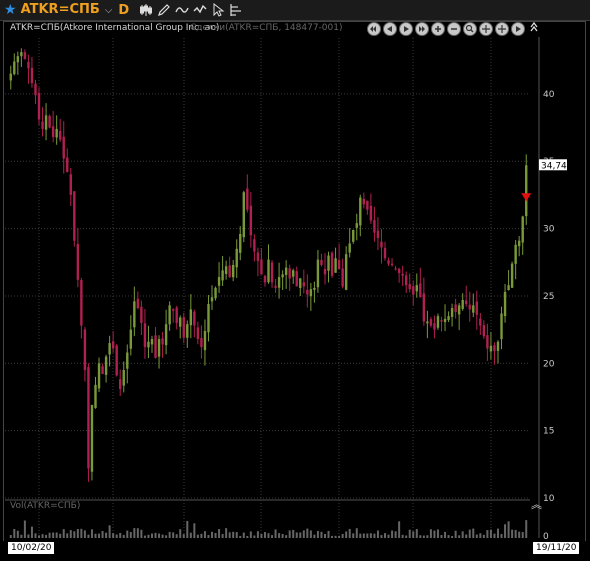 This screenshot has height=561, width=590. I want to click on volume-chevron-icon: ︽, so click(536, 504).